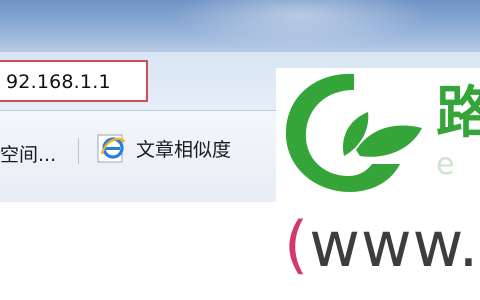  I want to click on favorite-item-similarity: 文章相似度, so click(163, 148).